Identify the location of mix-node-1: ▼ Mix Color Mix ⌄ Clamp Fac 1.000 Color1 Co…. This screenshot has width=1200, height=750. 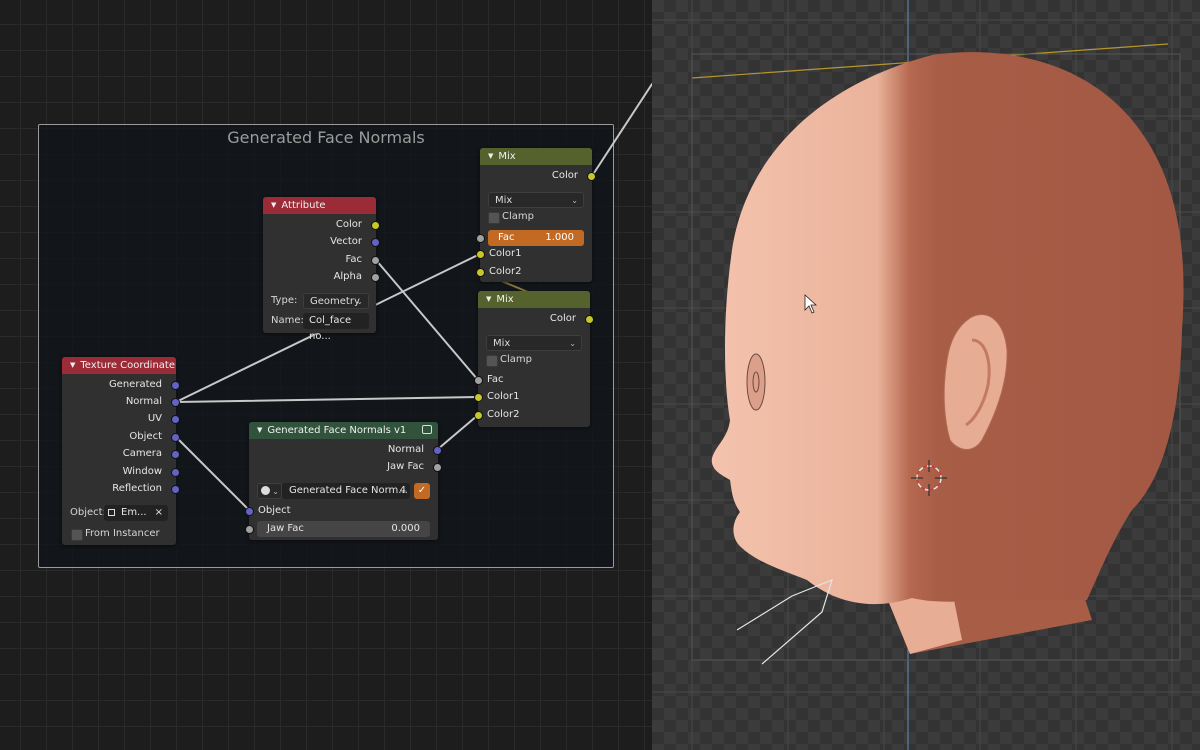
(536, 215).